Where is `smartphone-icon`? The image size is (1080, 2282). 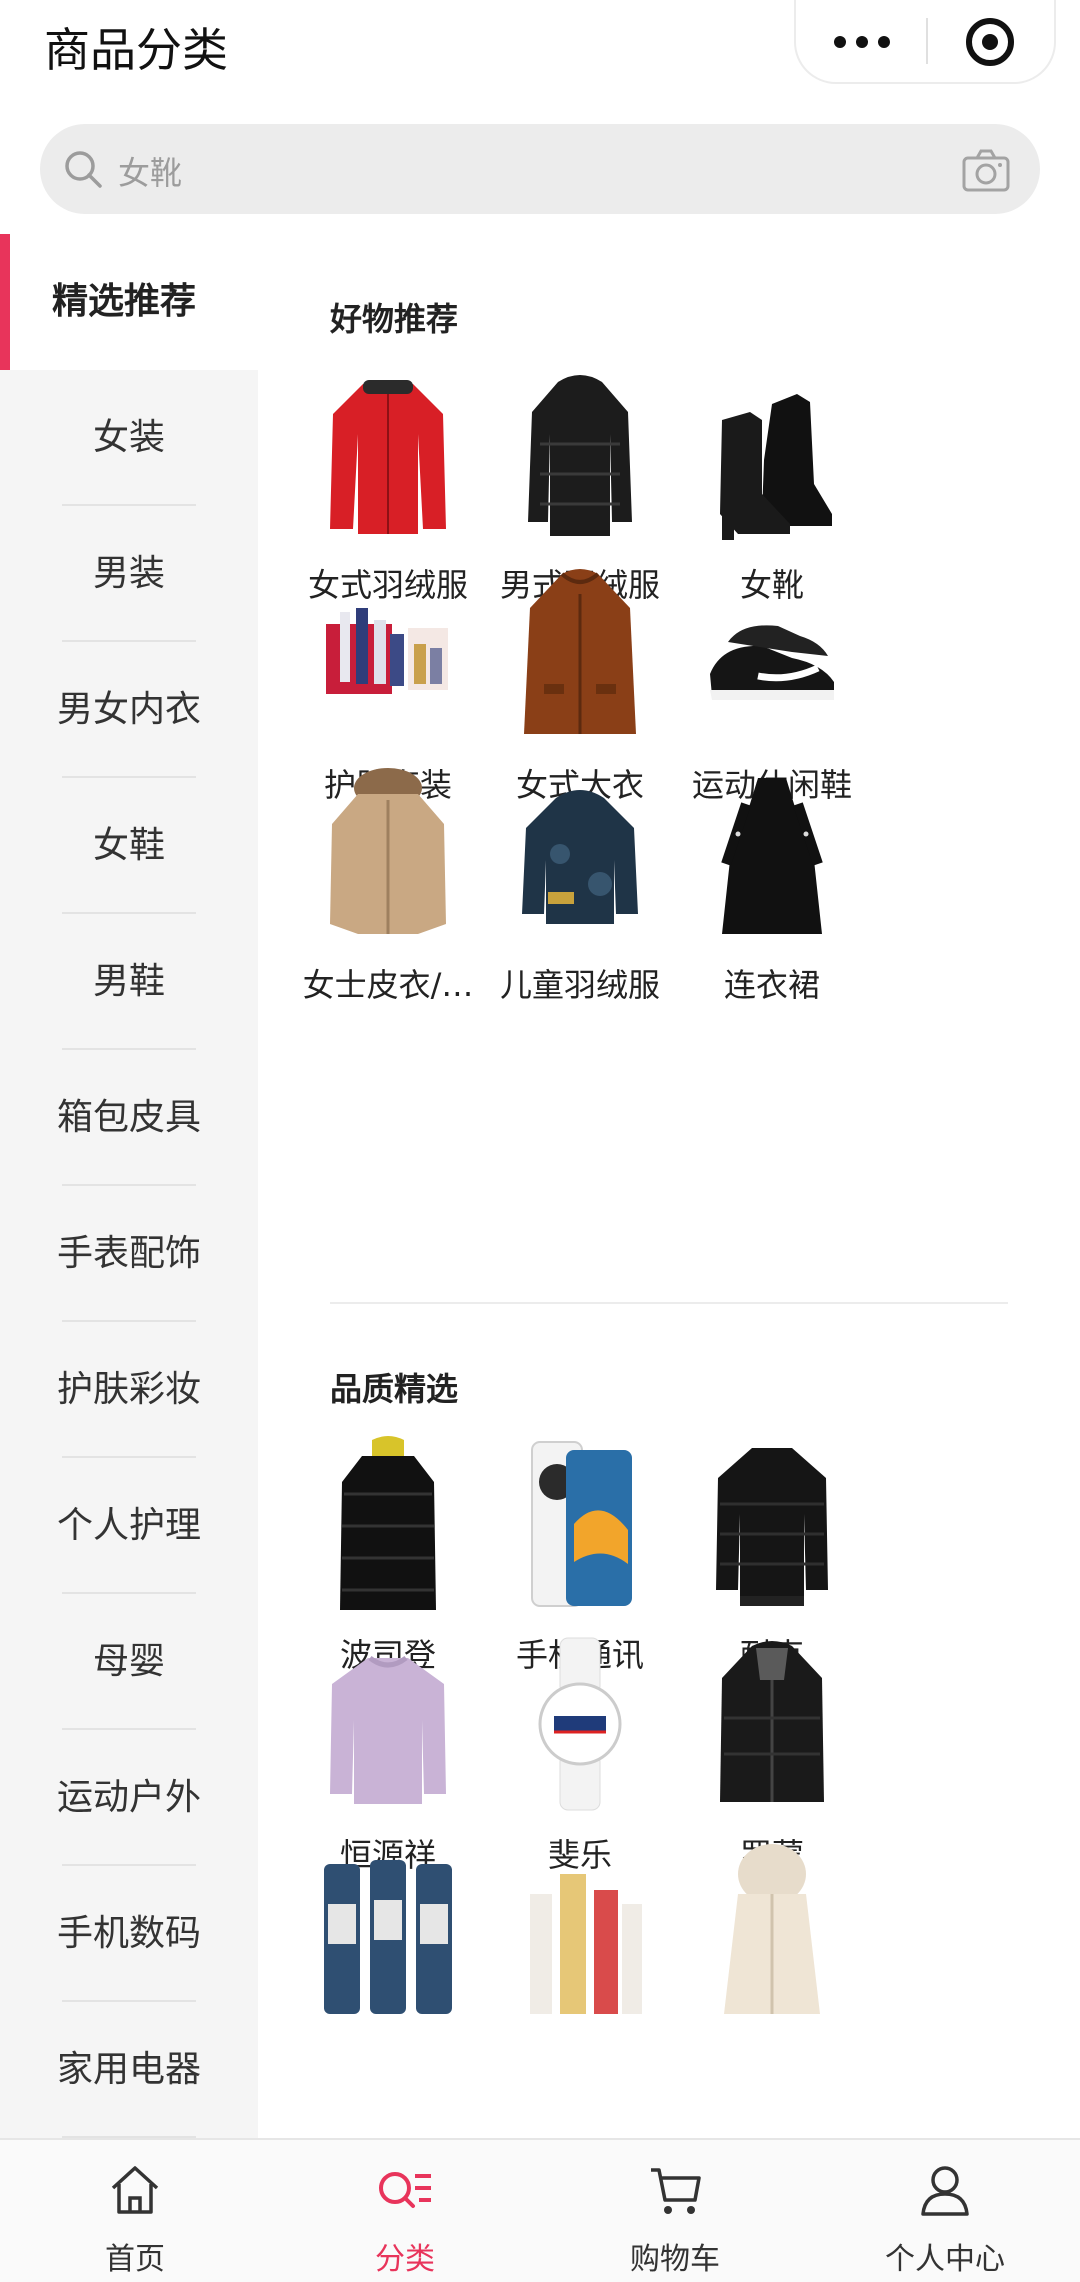
smartphone-icon is located at coordinates (580, 1524).